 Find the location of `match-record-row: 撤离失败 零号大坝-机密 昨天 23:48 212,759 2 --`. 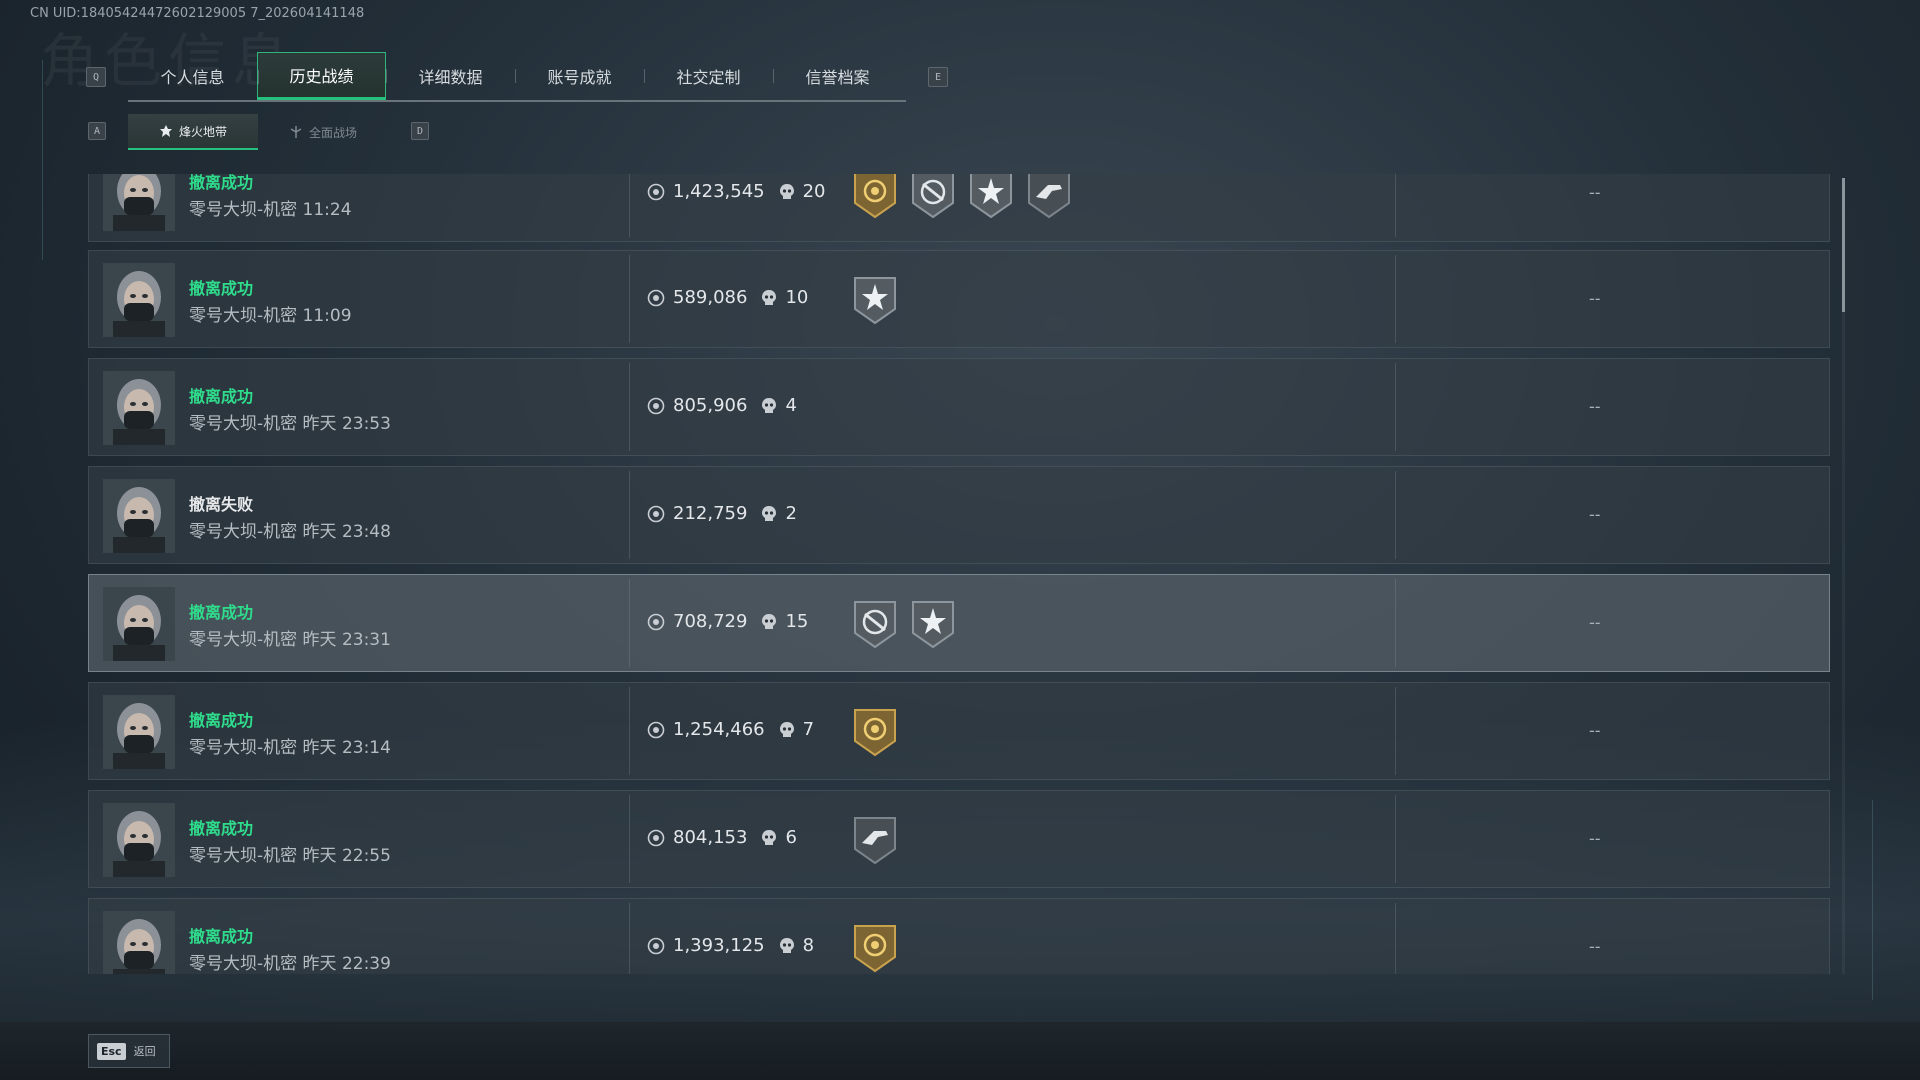

match-record-row: 撤离失败 零号大坝-机密 昨天 23:48 212,759 2 -- is located at coordinates (959, 515).